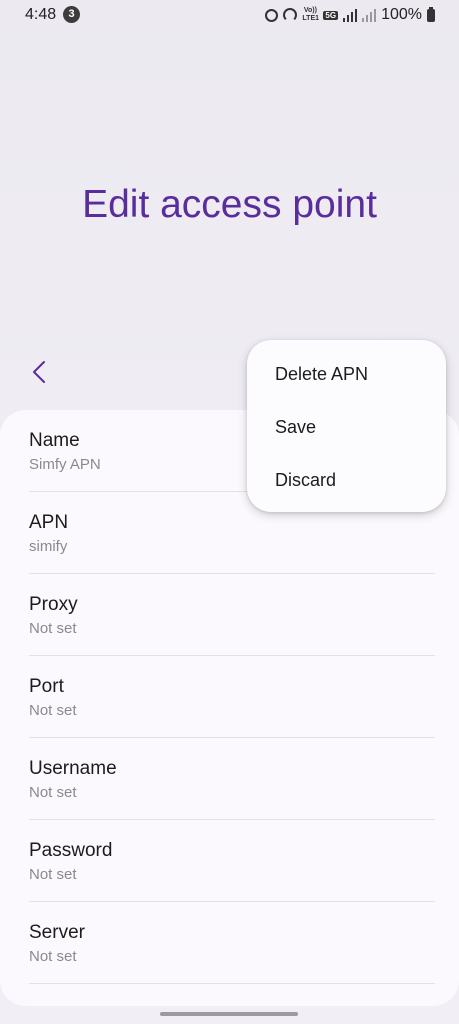 The width and height of the screenshot is (459, 1024). What do you see at coordinates (53, 604) in the screenshot?
I see `list-item-label: Proxy` at bounding box center [53, 604].